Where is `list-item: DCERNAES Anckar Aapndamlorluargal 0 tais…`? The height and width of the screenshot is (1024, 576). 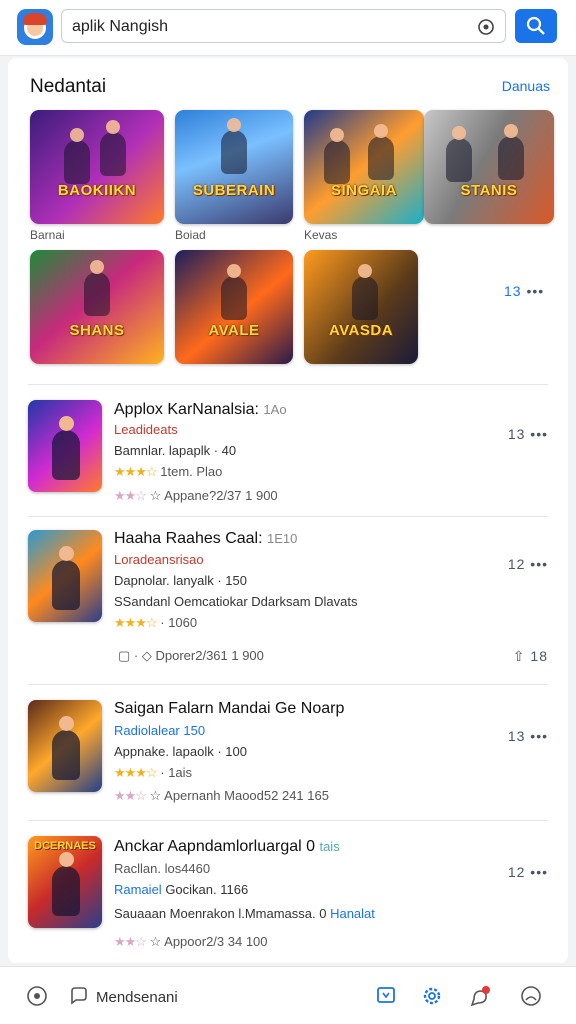
list-item: DCERNAES Anckar Aapndamlorluargal 0 tais… is located at coordinates (288, 892).